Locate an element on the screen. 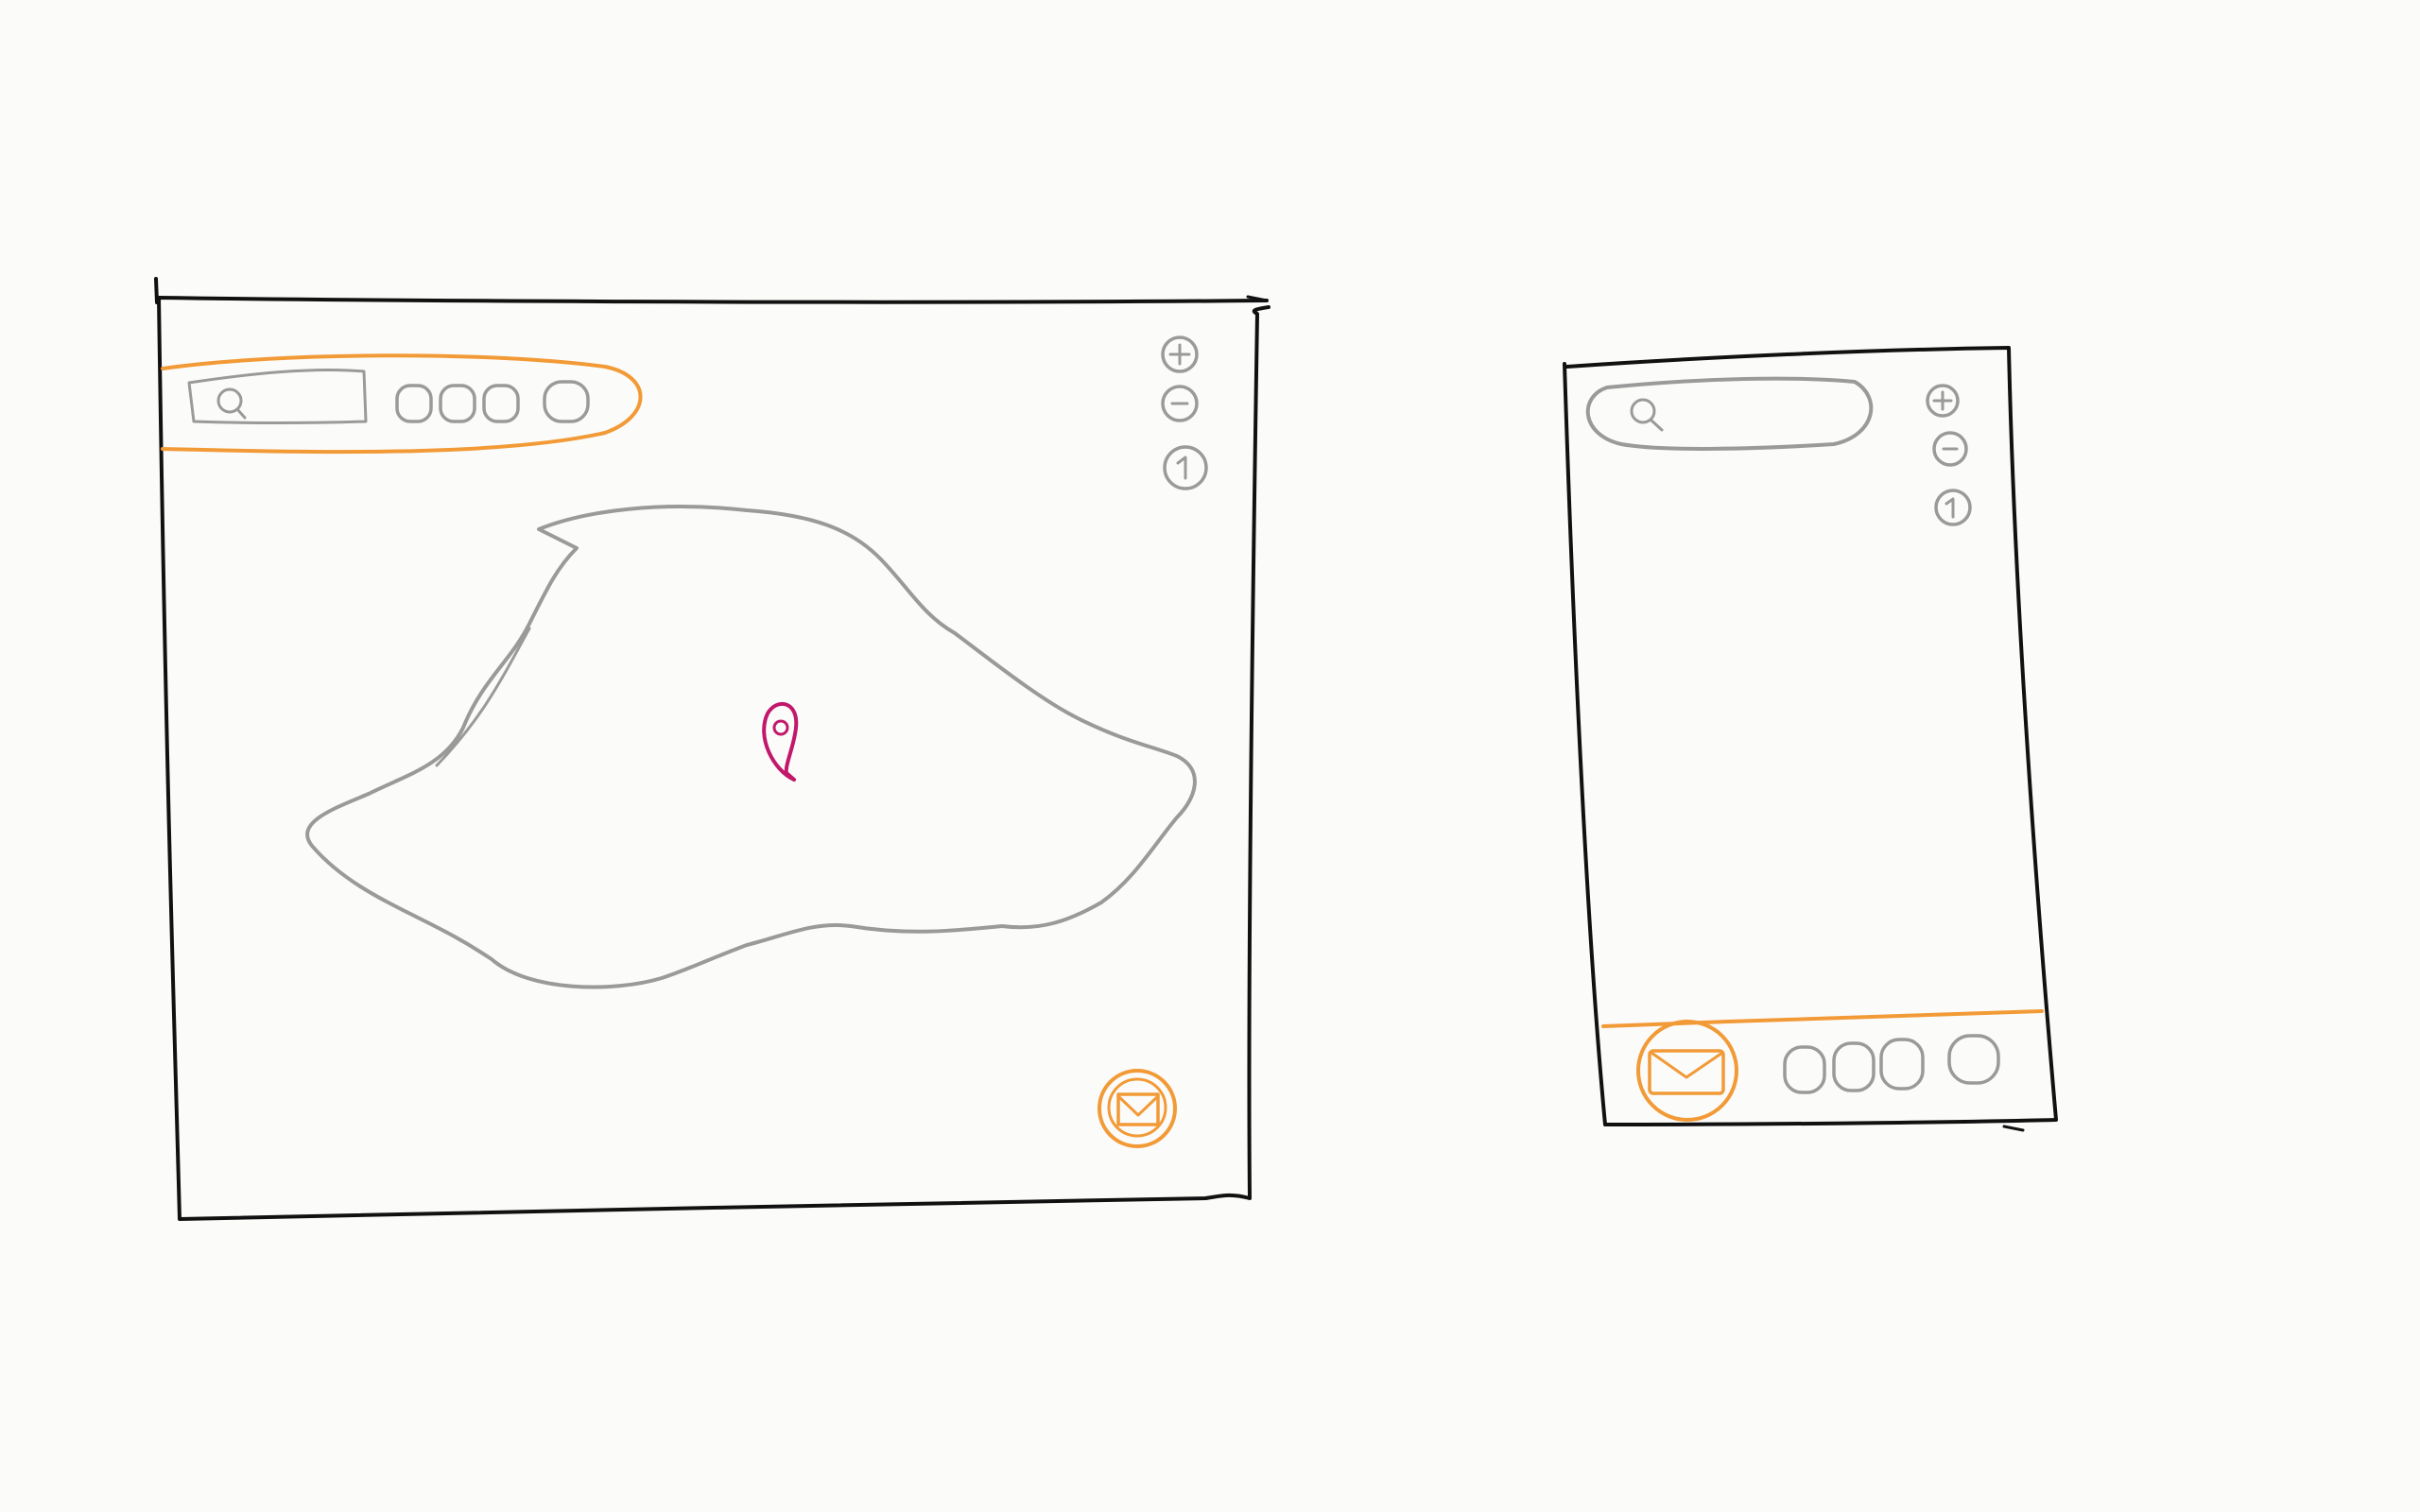 Image resolution: width=2420 pixels, height=1512 pixels. mobile-bottom-bar is located at coordinates (1822, 1065).